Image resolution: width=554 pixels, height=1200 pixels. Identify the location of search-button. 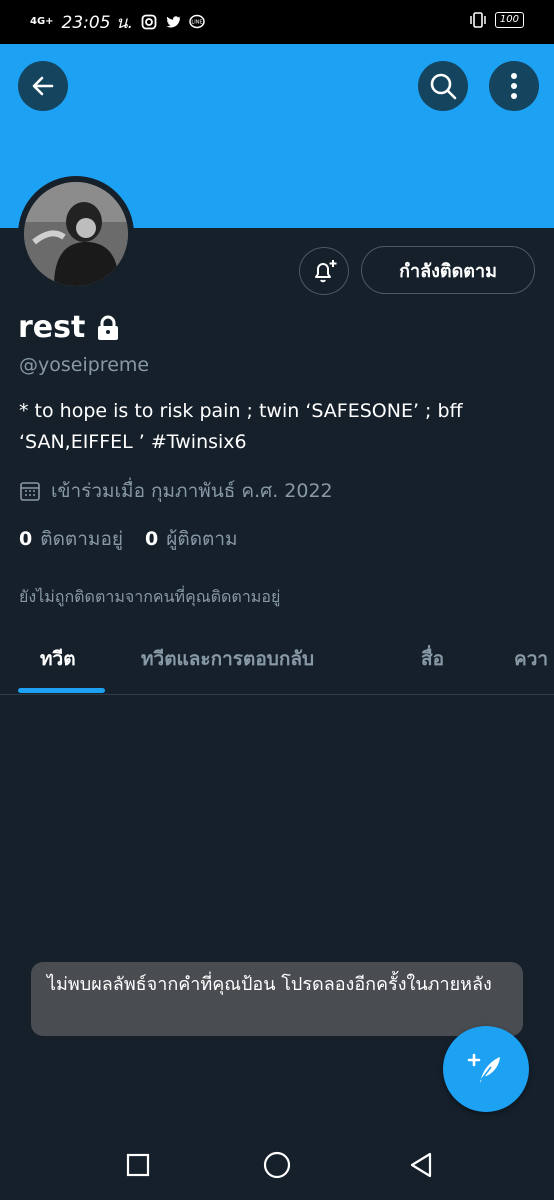
(443, 86).